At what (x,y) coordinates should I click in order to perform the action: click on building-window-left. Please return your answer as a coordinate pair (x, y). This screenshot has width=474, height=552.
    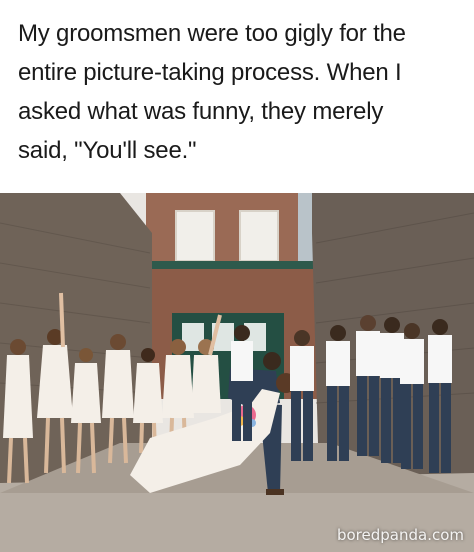
    Looking at the image, I should click on (195, 236).